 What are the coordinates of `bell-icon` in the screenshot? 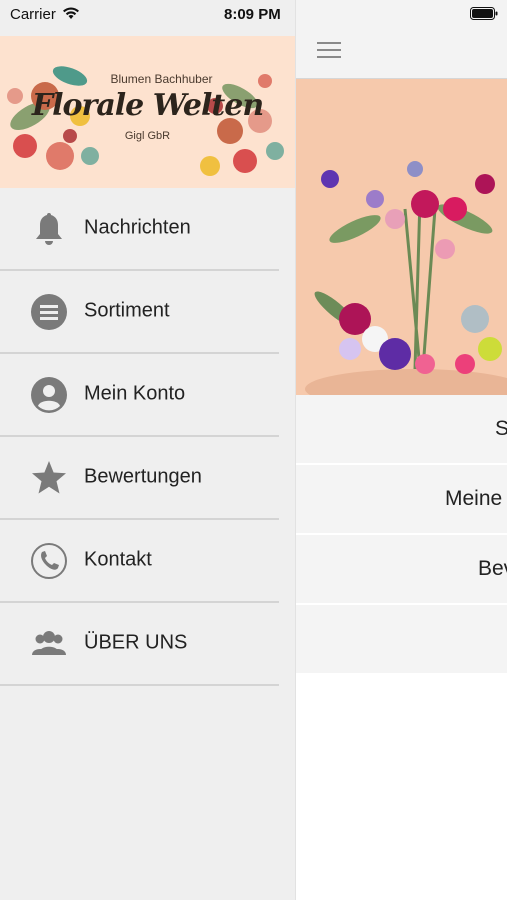 It's located at (49, 229).